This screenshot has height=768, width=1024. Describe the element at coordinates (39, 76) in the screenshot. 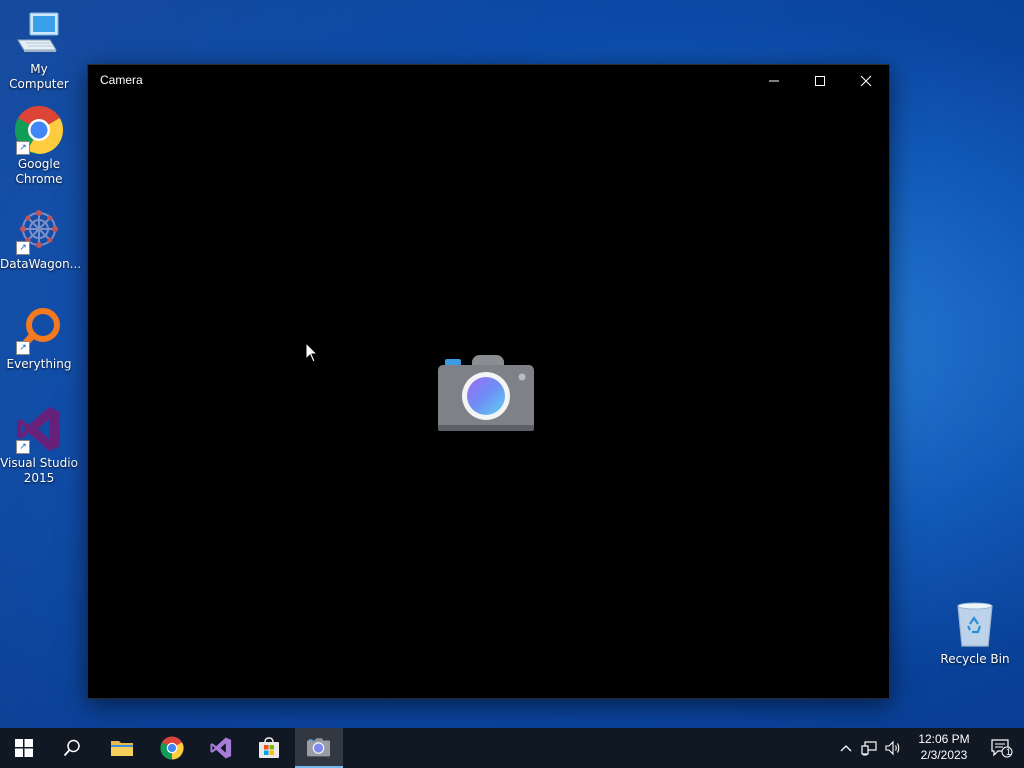

I see `desktop-icon-label: My Computer` at that location.